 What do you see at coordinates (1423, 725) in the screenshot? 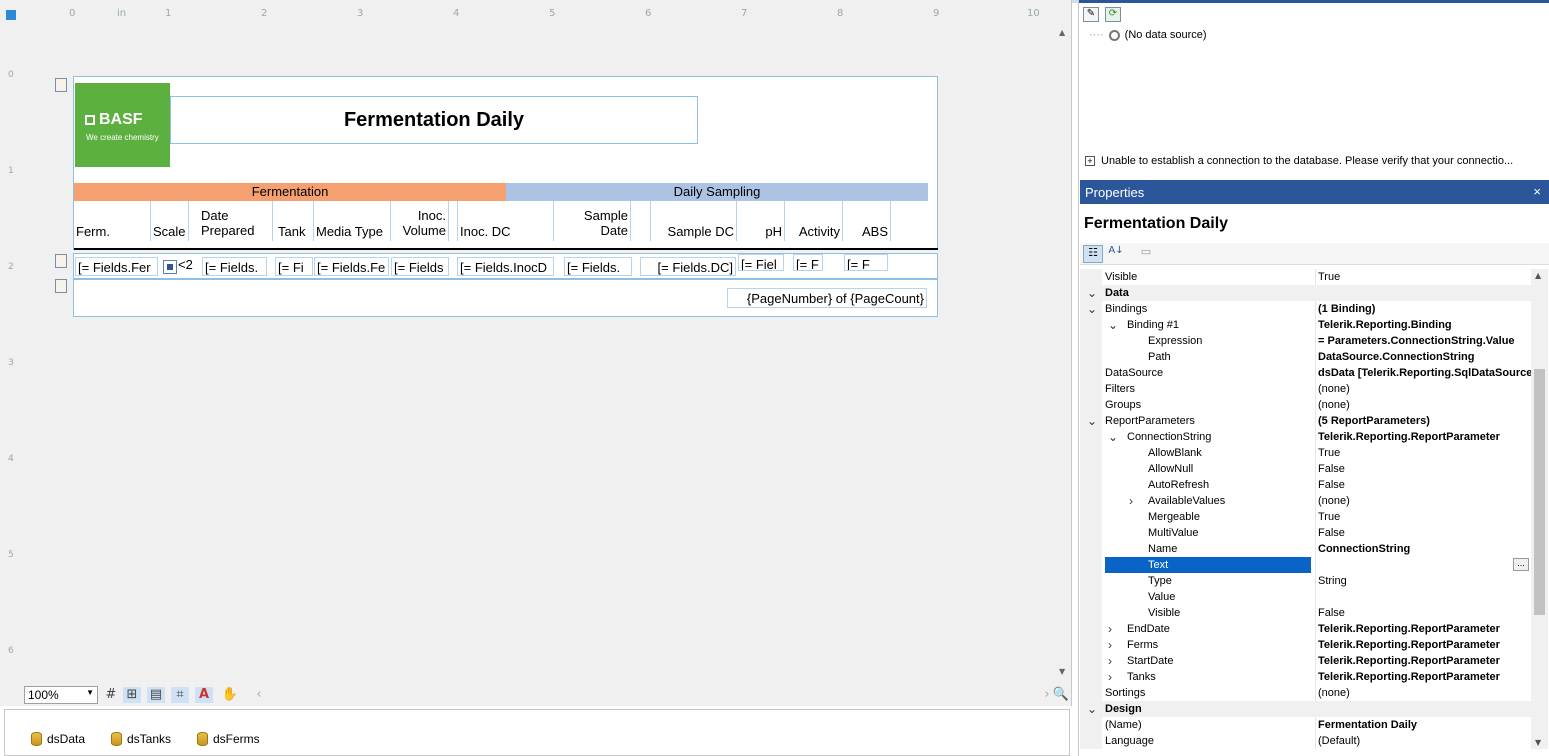
I see `property-value: Fermentation Daily` at bounding box center [1423, 725].